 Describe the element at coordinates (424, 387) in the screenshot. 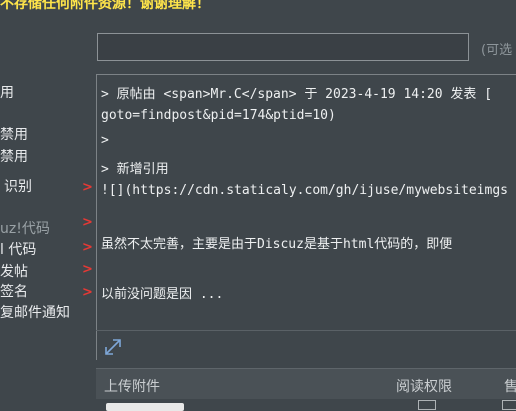

I see `read-permission-label: 阅读权限` at that location.